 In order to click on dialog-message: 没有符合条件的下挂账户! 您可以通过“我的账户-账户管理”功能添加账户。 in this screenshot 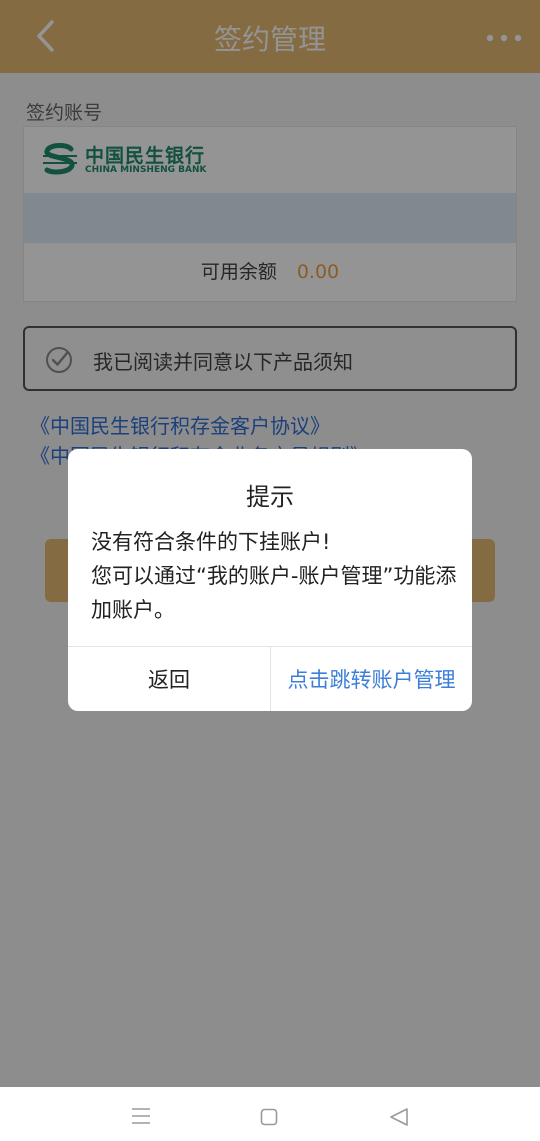, I will do `click(276, 576)`.